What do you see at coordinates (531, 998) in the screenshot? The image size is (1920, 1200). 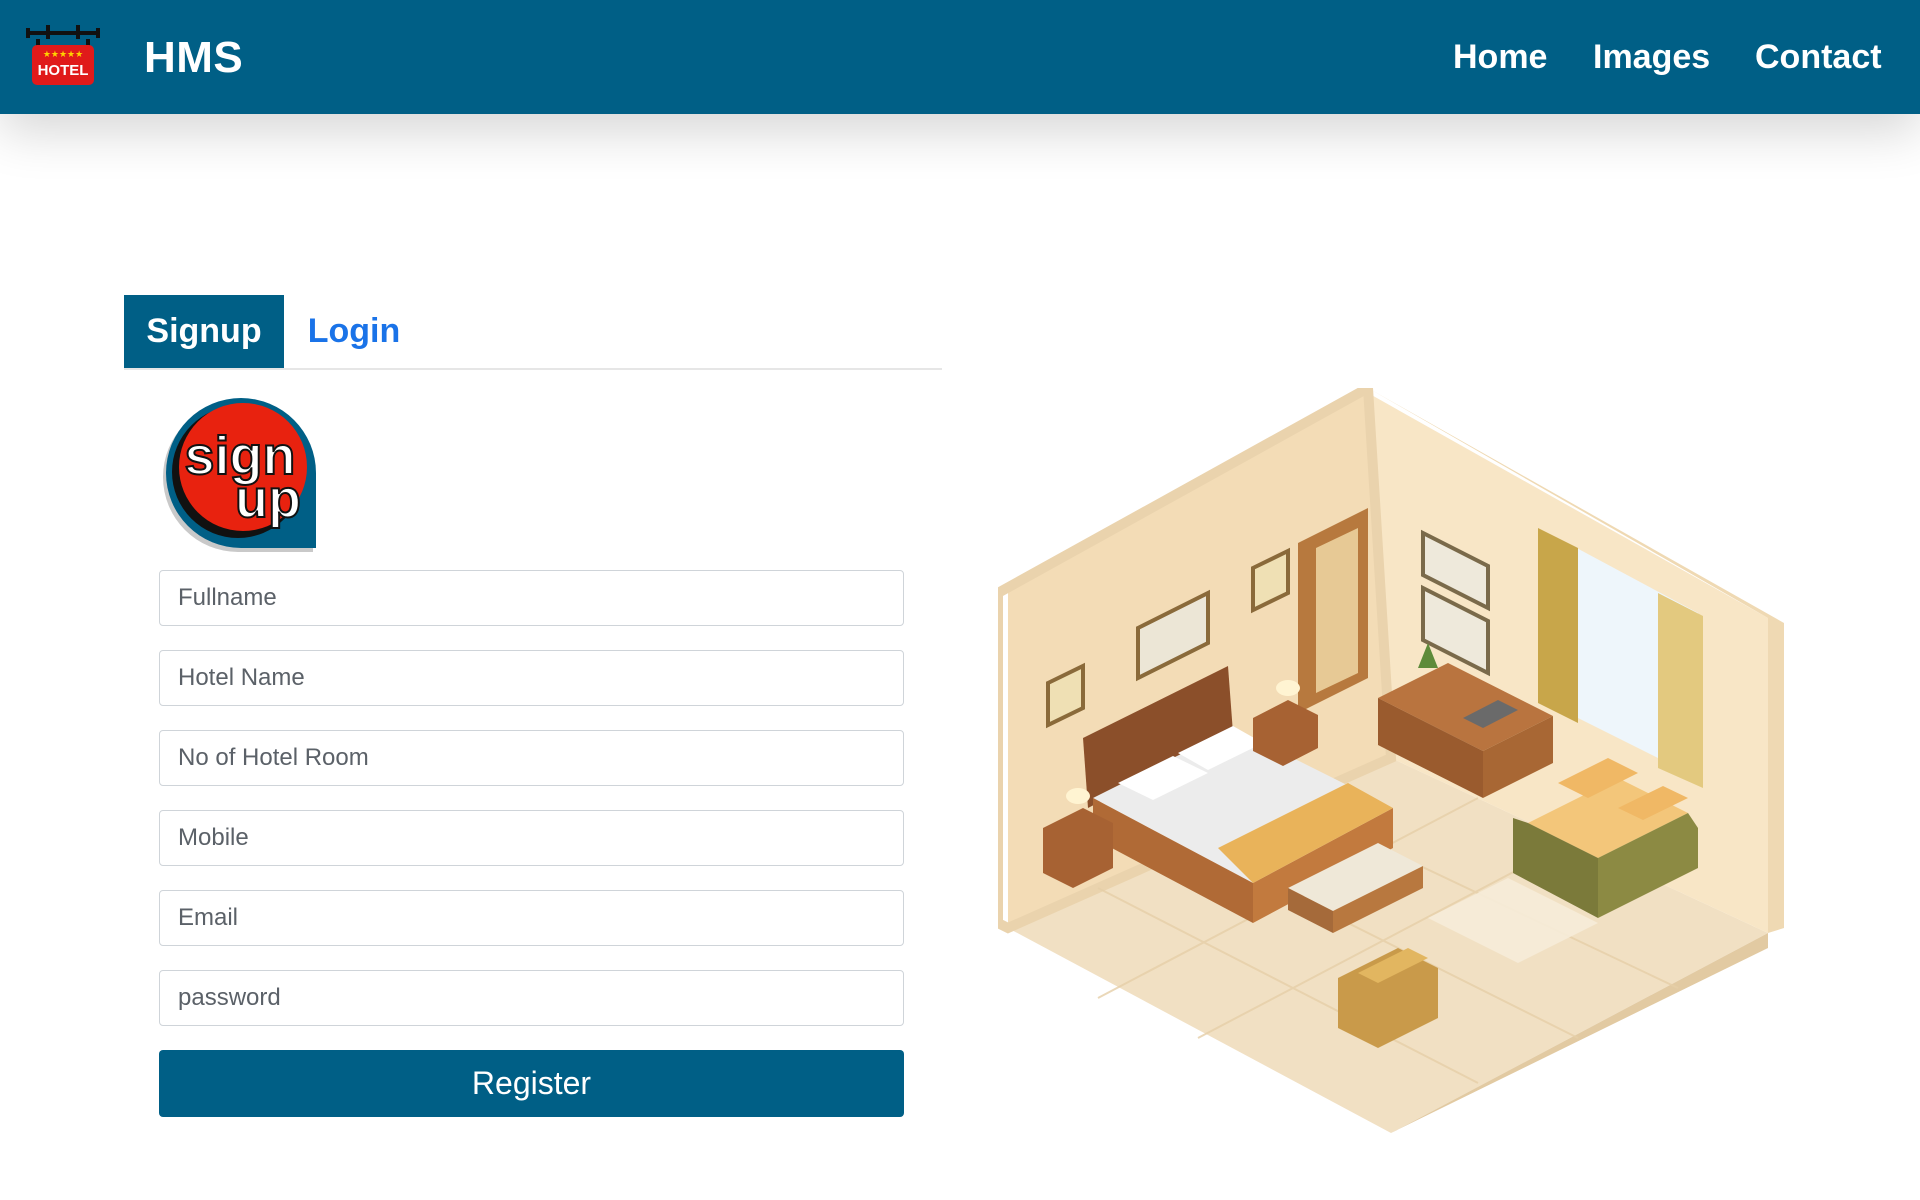 I see `password-input` at bounding box center [531, 998].